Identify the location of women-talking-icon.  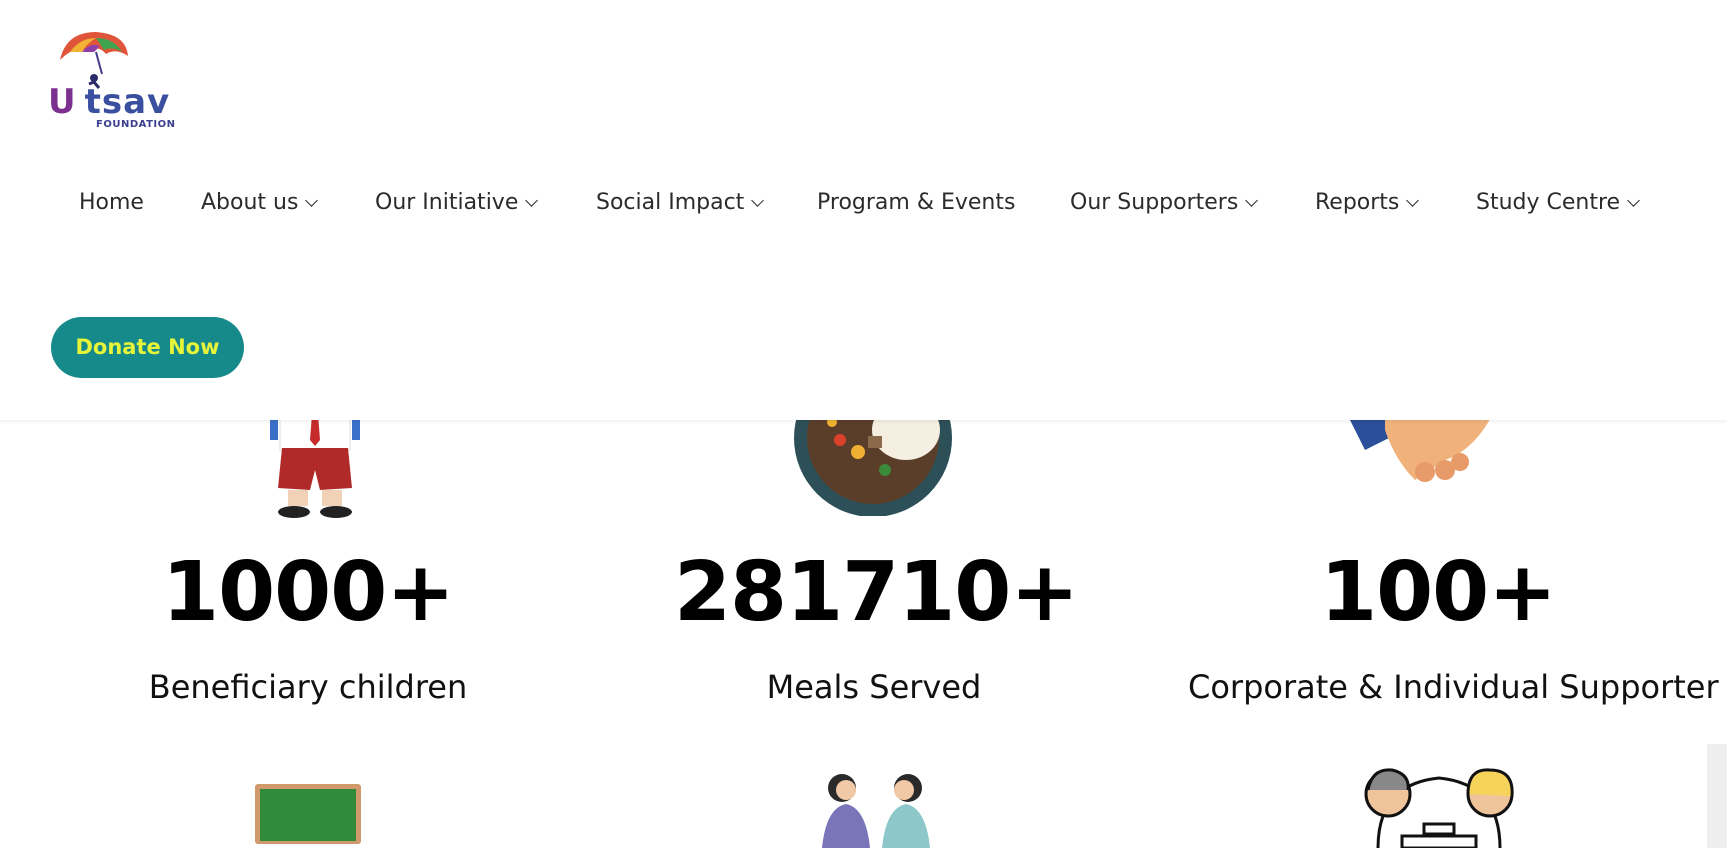
(876, 811).